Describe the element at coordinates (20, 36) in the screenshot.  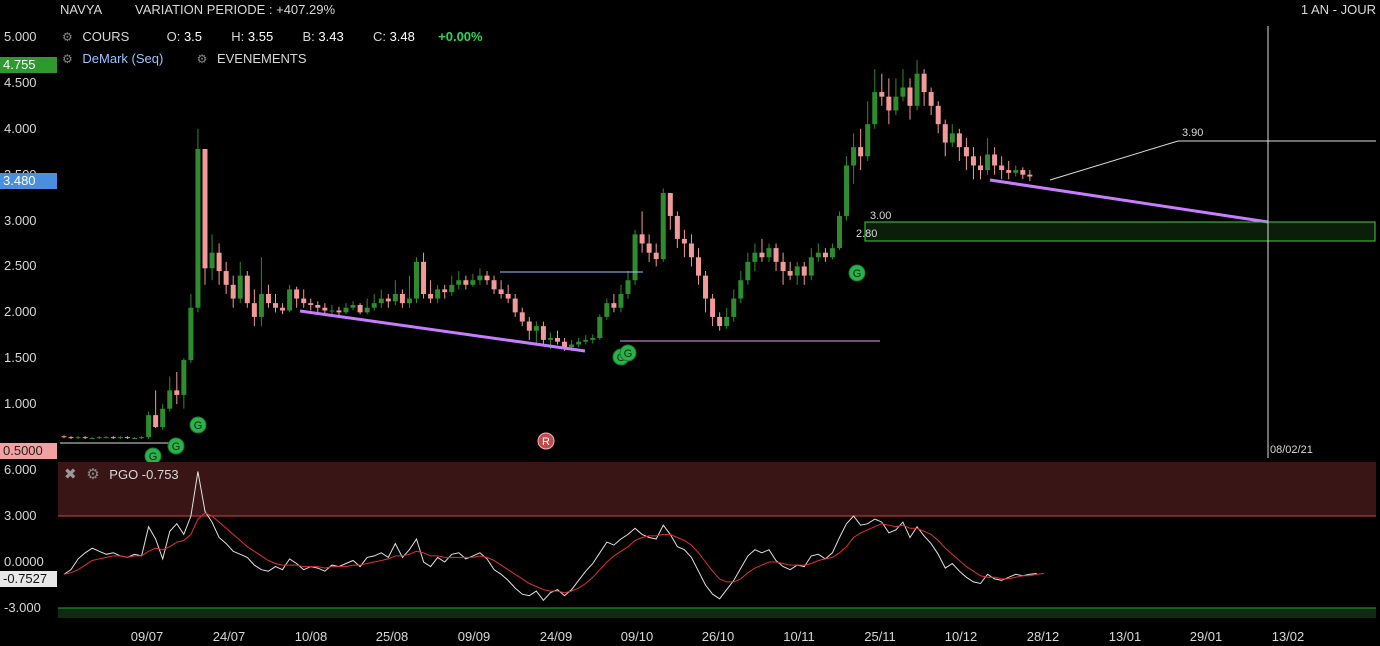
I see `price-tick-label: 5.000` at that location.